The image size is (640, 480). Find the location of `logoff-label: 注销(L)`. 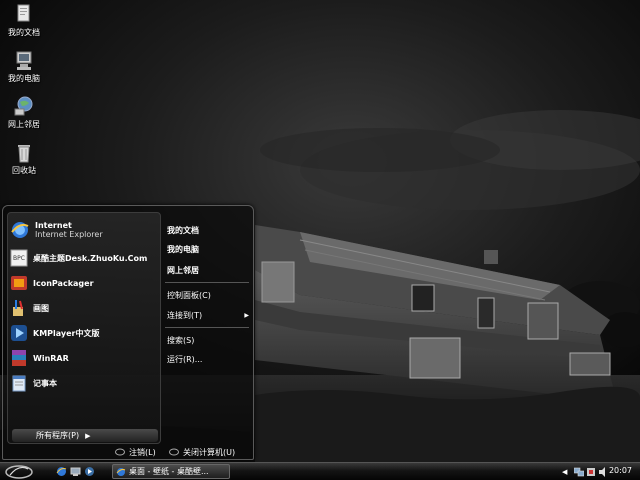

logoff-label: 注销(L) is located at coordinates (142, 452).